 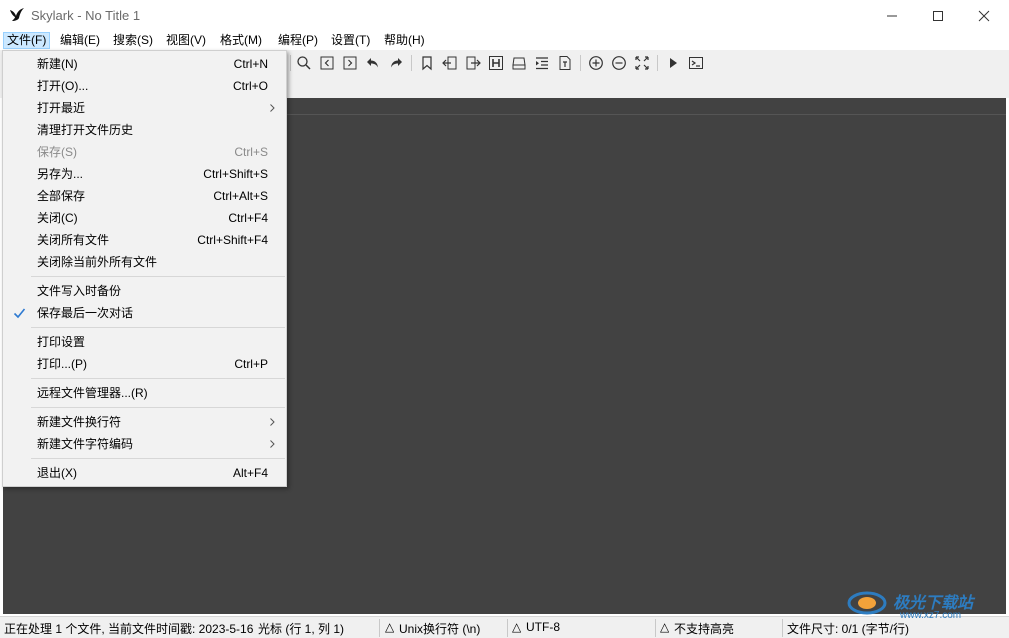 What do you see at coordinates (144, 86) in the screenshot?
I see `menu-item-open: 打开(O)... Ctrl+O` at bounding box center [144, 86].